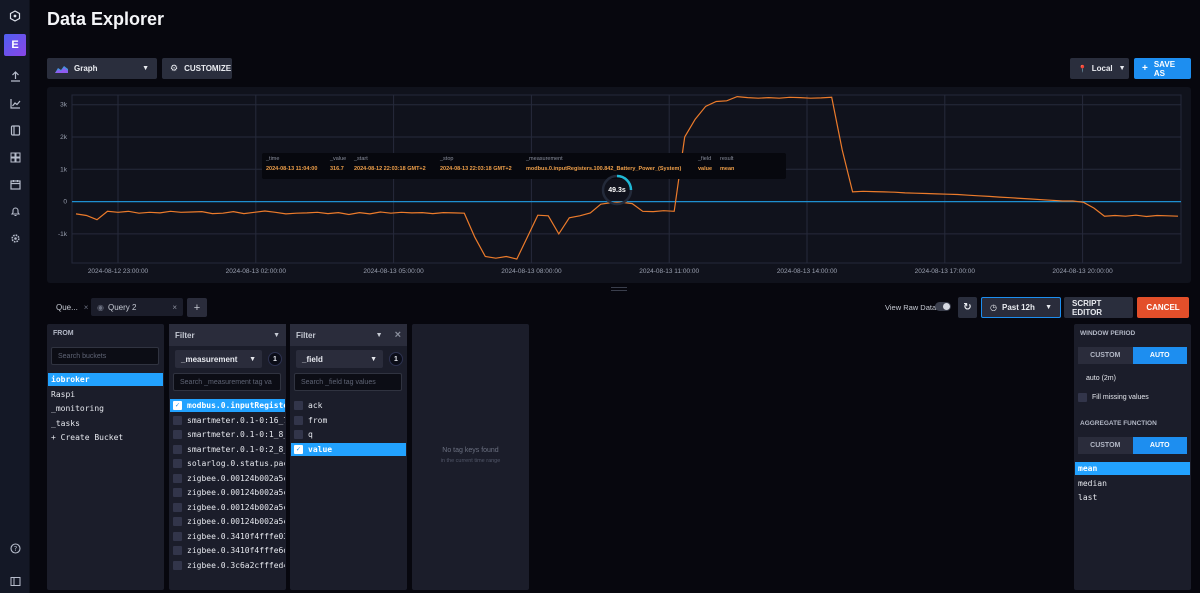  I want to click on aggregate-function-item: last, so click(1132, 497).